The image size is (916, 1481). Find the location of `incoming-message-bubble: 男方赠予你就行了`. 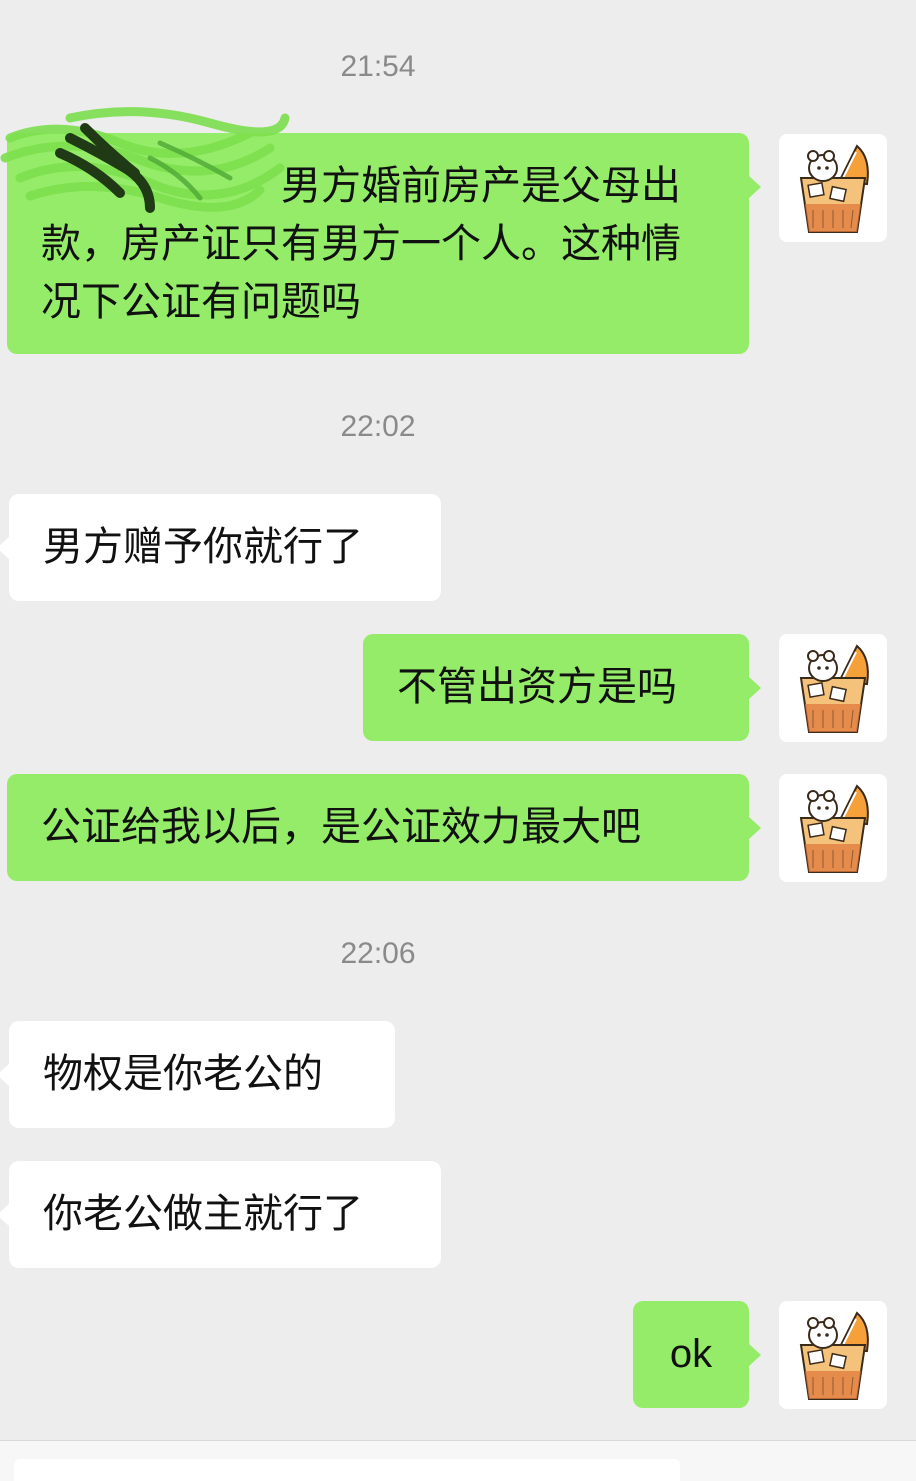

incoming-message-bubble: 男方赠予你就行了 is located at coordinates (220, 547).